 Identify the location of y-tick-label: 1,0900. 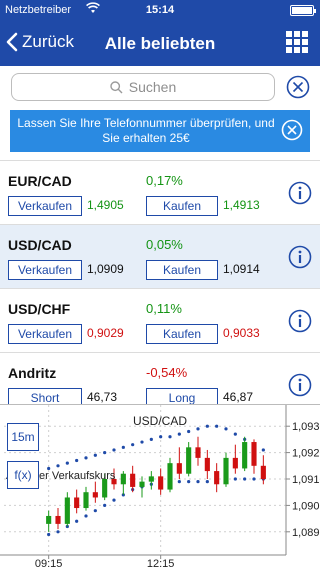
(306, 506).